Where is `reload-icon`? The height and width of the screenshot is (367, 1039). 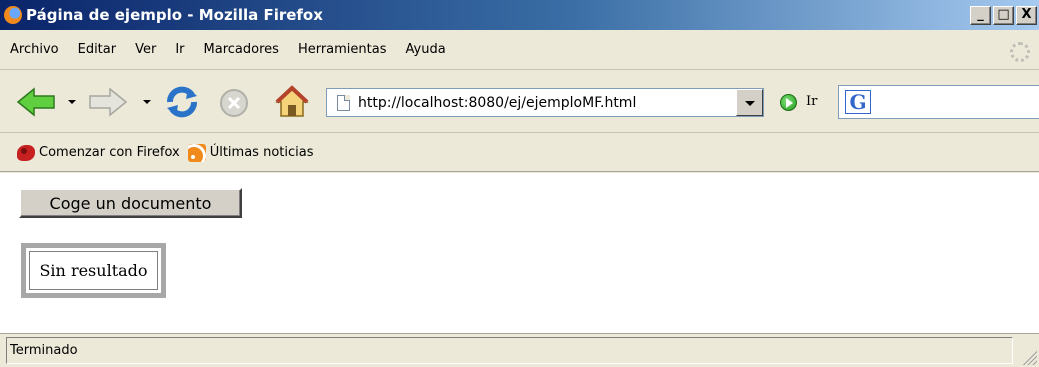 reload-icon is located at coordinates (182, 102).